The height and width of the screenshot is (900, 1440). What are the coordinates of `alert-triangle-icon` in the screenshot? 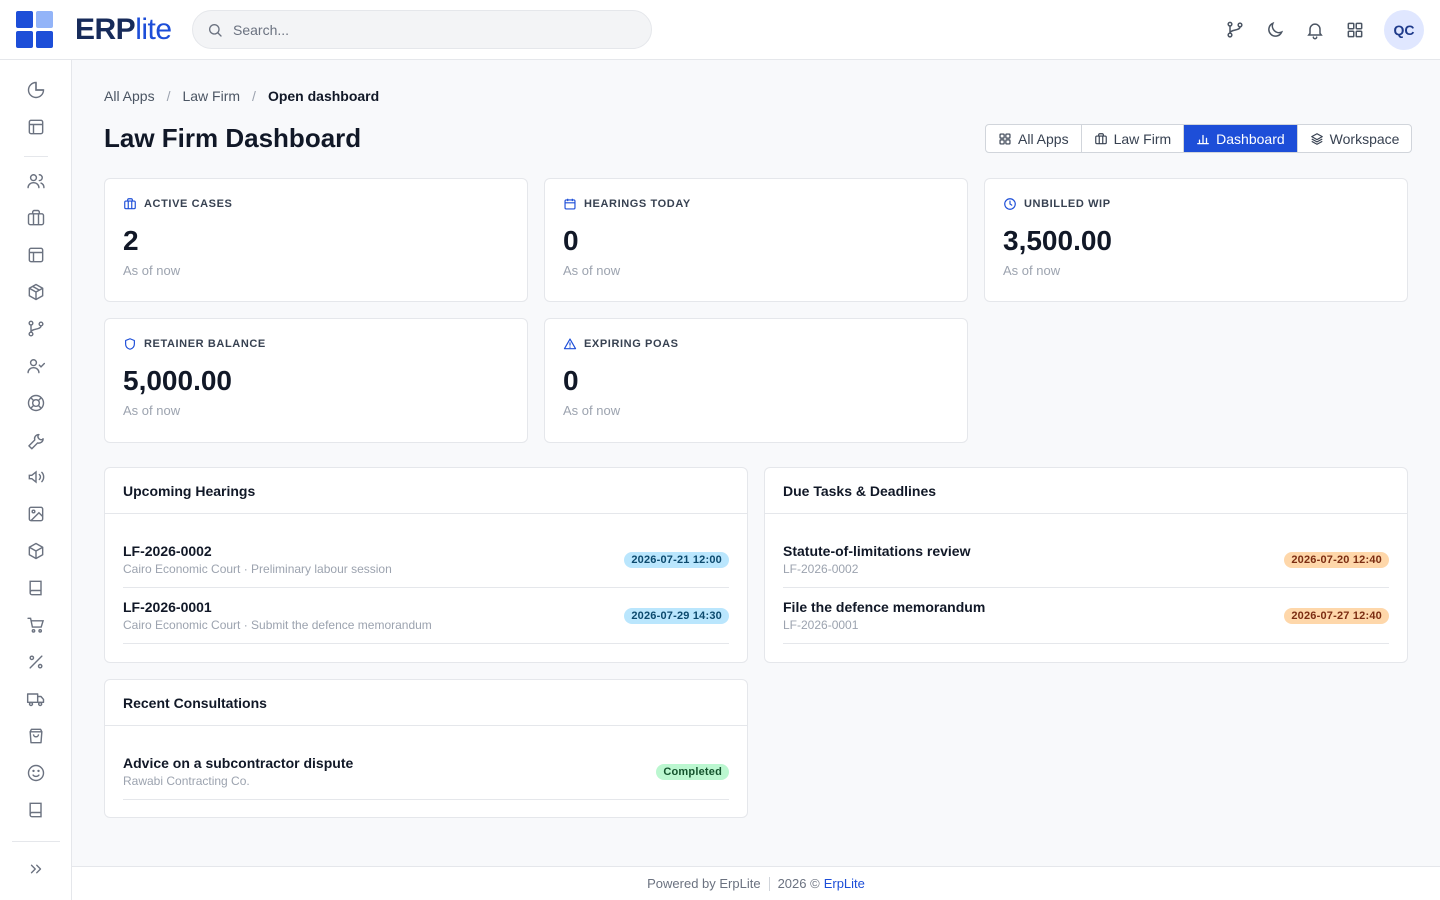 It's located at (570, 344).